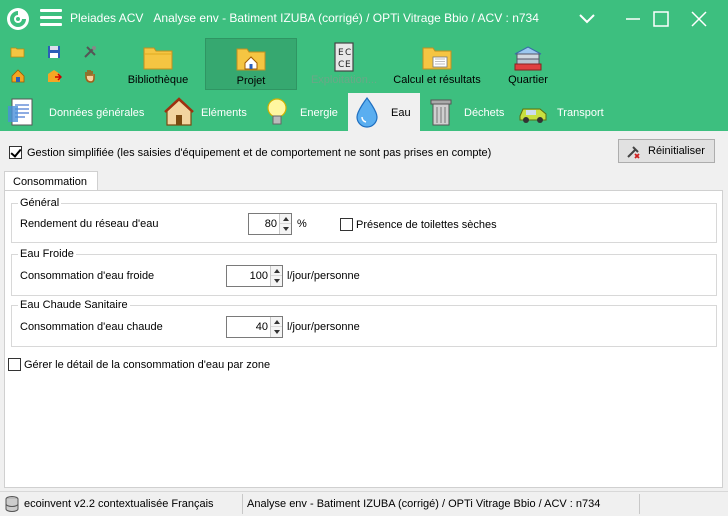 Image resolution: width=728 pixels, height=516 pixels. Describe the element at coordinates (528, 58) in the screenshot. I see `buildings-icon` at that location.